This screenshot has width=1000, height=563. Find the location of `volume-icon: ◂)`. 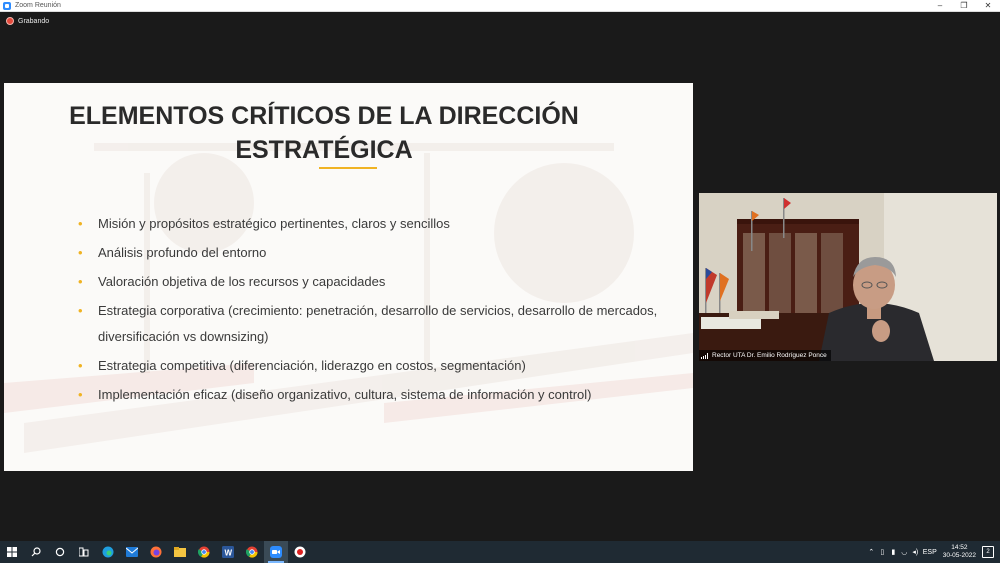

volume-icon: ◂) is located at coordinates (915, 552).